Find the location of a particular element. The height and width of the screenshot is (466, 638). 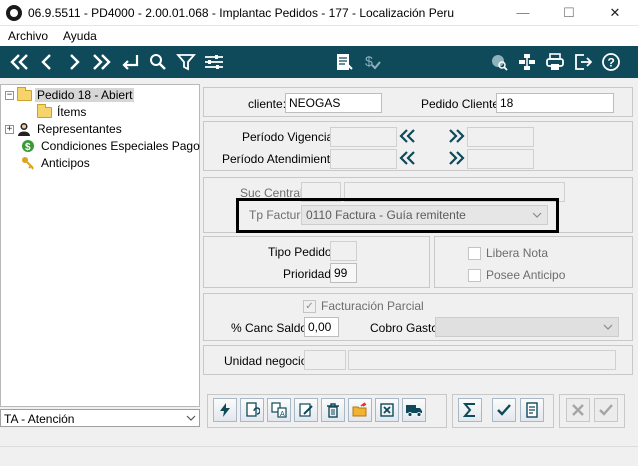

prioridad-field: 99 is located at coordinates (343, 273).